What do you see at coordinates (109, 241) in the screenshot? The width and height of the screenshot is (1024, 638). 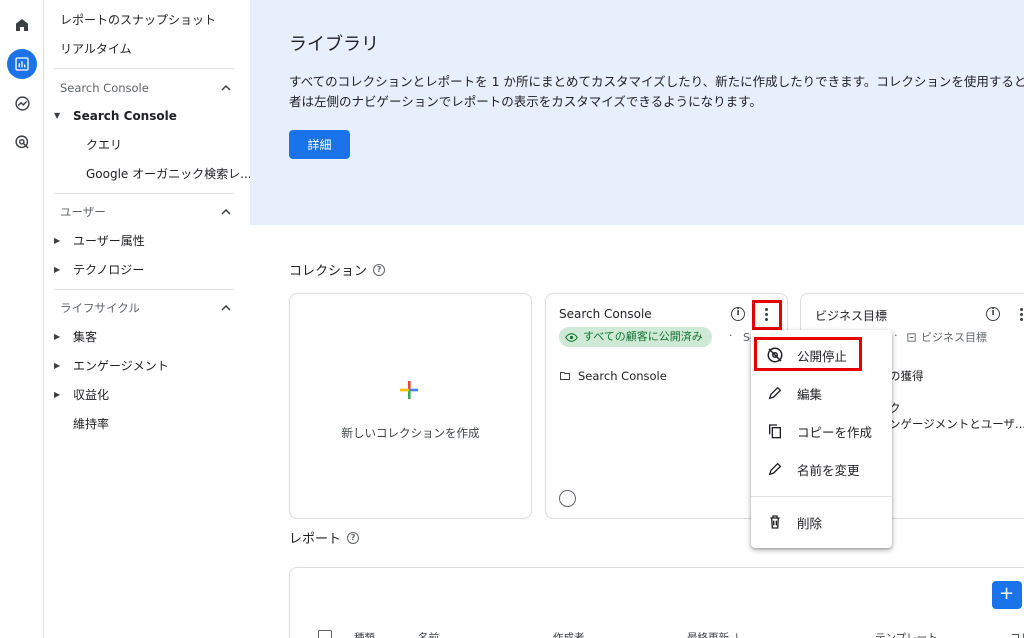 I see `nav-demographics: ユーザー属性` at bounding box center [109, 241].